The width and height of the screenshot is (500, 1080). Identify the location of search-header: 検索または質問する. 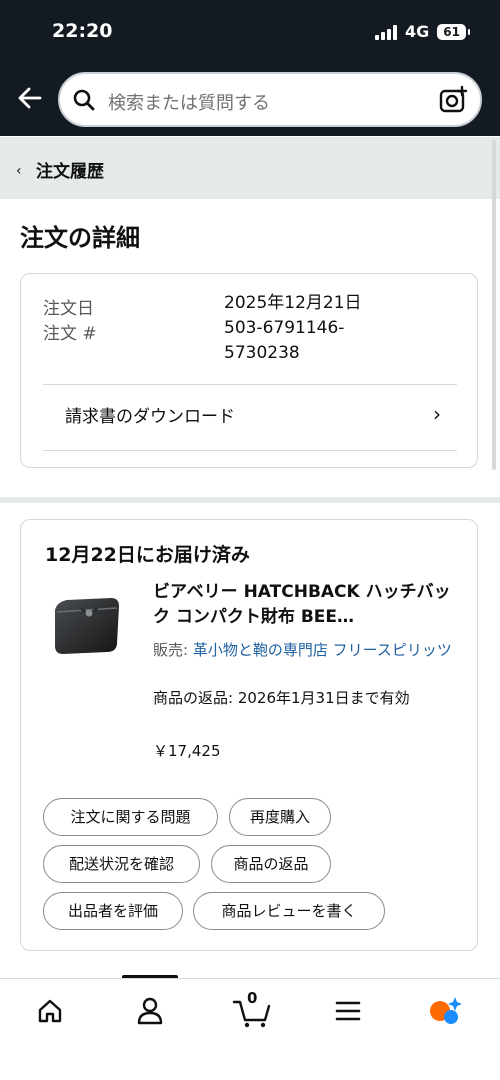
(250, 102).